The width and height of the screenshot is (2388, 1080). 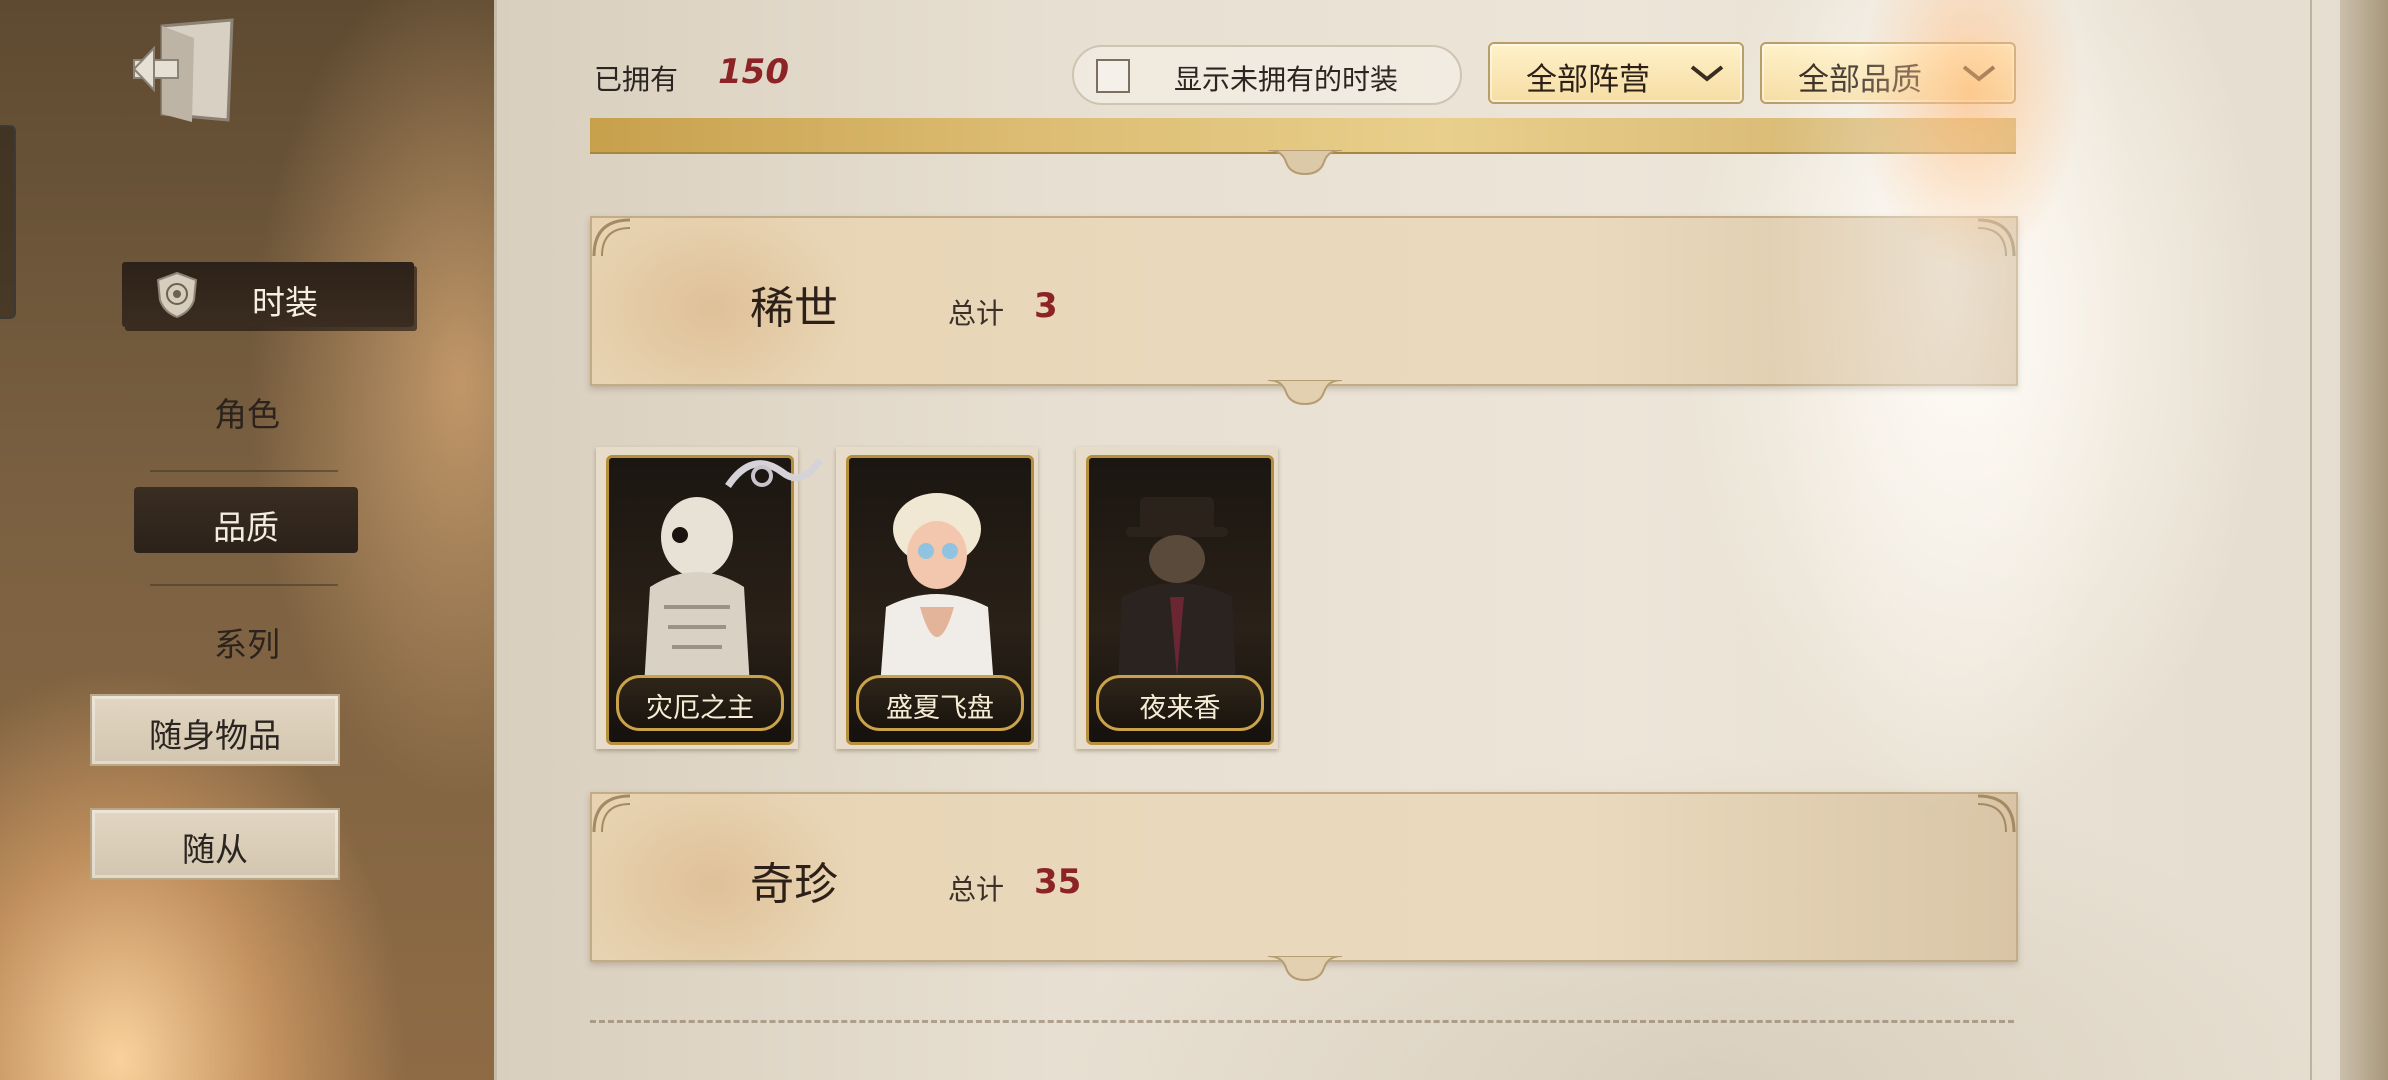 What do you see at coordinates (1860, 80) in the screenshot?
I see `dropdown-label: 全部品质` at bounding box center [1860, 80].